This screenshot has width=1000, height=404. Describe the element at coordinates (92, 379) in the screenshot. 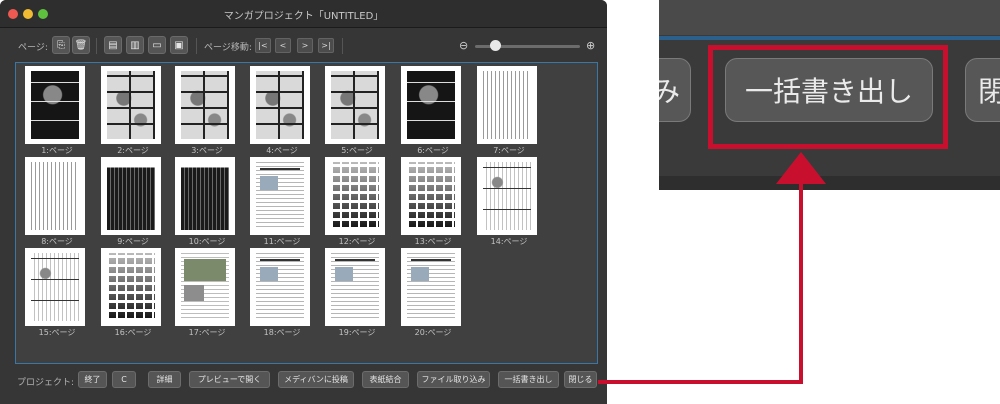

I see `quit-button: 終了` at that location.